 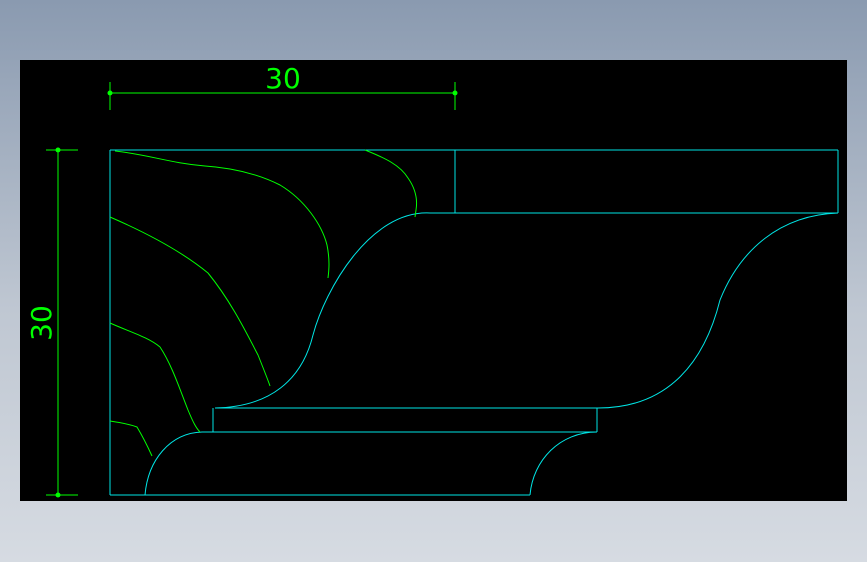 I want to click on horizontal-dimension-label: 30, so click(x=283, y=78).